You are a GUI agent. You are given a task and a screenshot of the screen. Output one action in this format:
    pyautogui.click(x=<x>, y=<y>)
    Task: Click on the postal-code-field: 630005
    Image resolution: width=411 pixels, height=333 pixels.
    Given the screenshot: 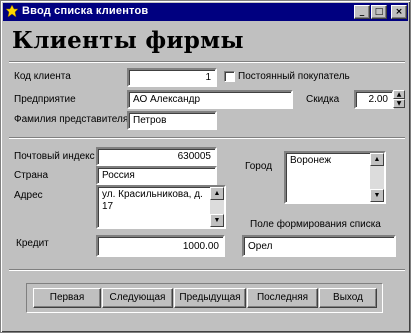 What is the action you would take?
    pyautogui.click(x=156, y=156)
    